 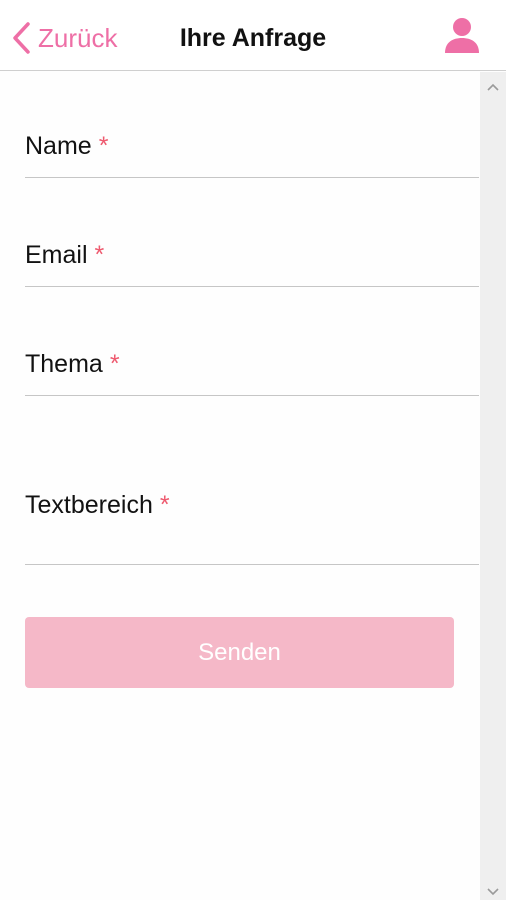 I want to click on send-button: Senden, so click(x=239, y=652).